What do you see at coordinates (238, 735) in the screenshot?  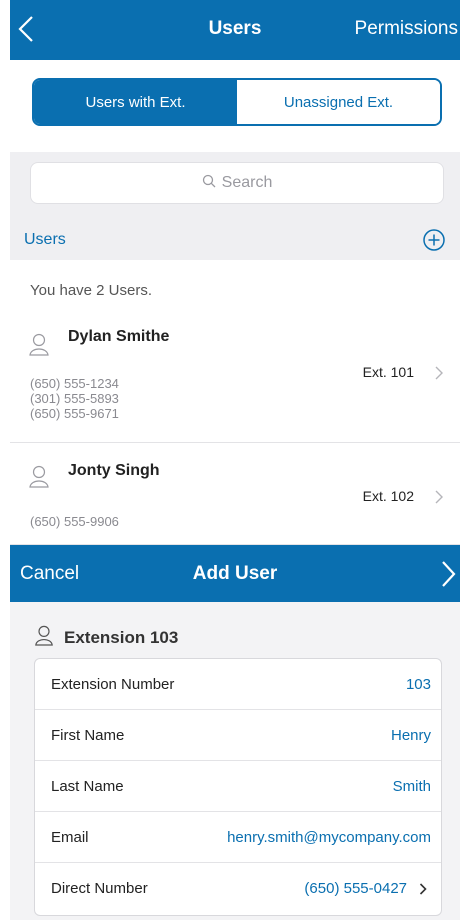 I see `field-first-name: First Name Henry` at bounding box center [238, 735].